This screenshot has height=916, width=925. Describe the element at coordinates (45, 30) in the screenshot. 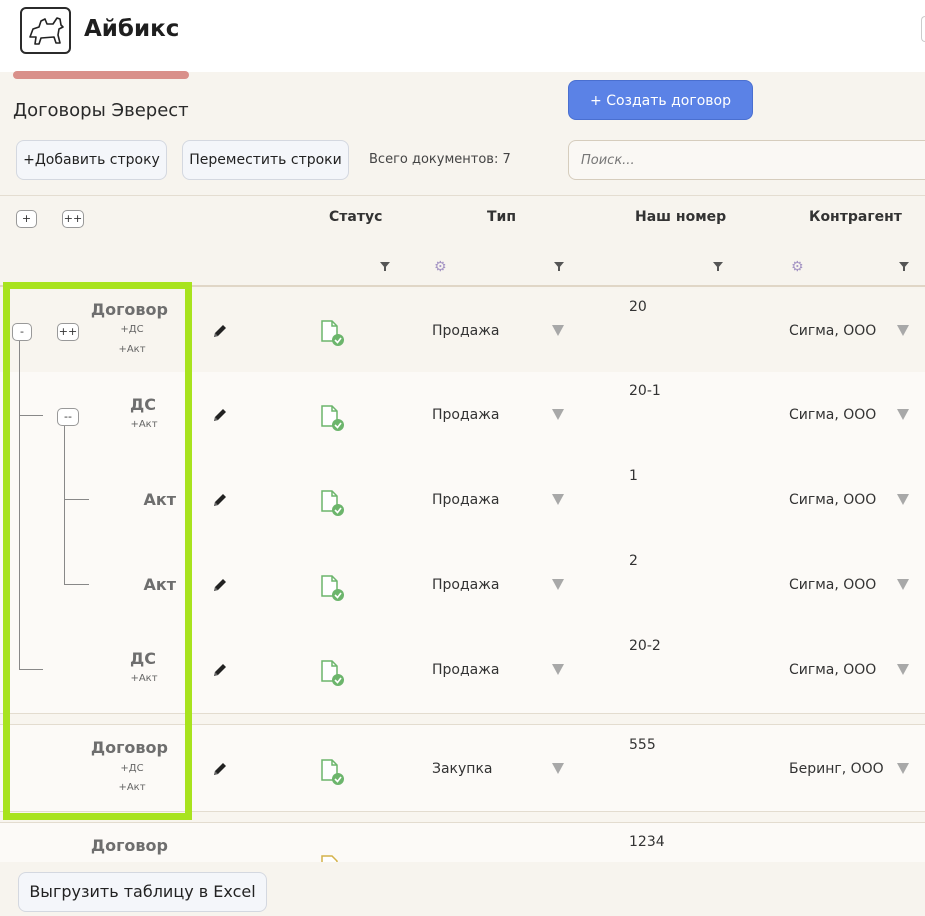

I see `scottie-dog-icon` at that location.